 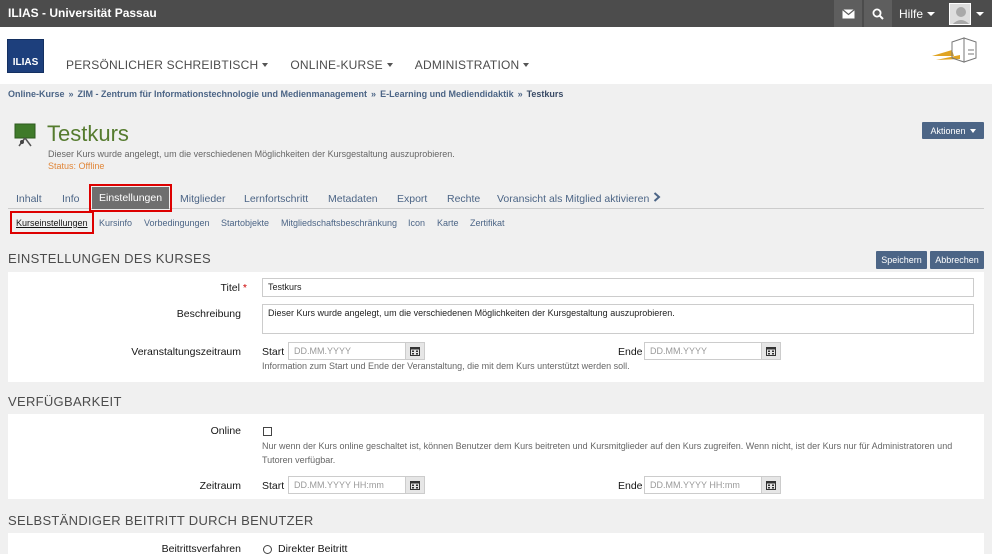 I want to click on app-brand: ILIAS - Universität Passau, so click(x=82, y=13).